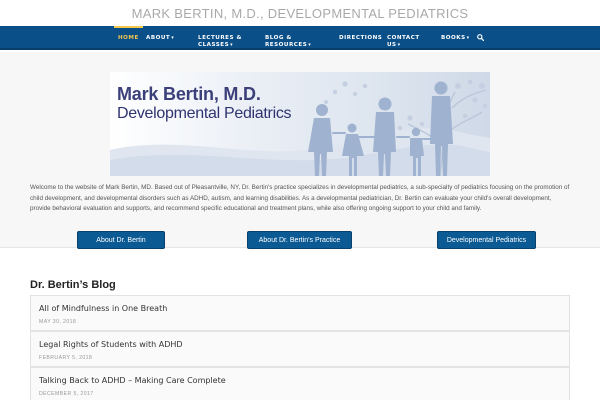 This screenshot has height=400, width=600. I want to click on search-icon, so click(480, 37).